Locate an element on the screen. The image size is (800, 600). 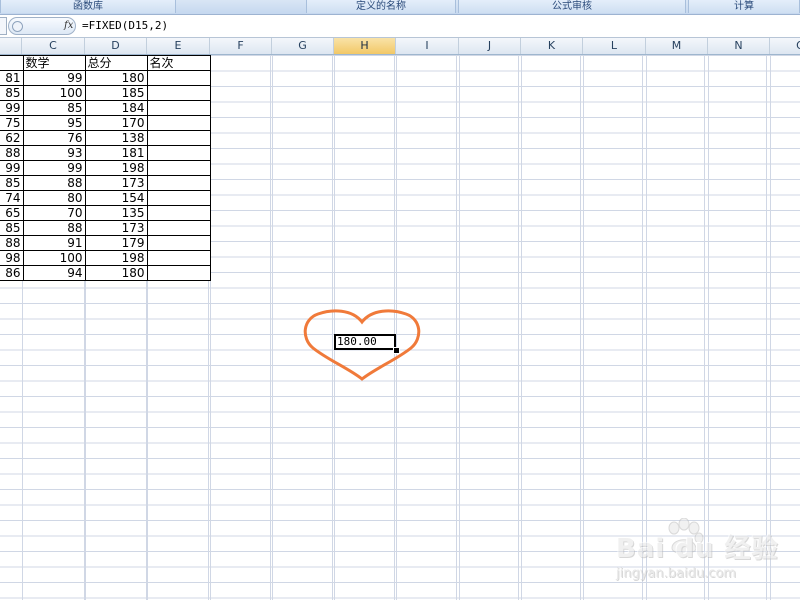
cell-total: 135 is located at coordinates (116, 213).